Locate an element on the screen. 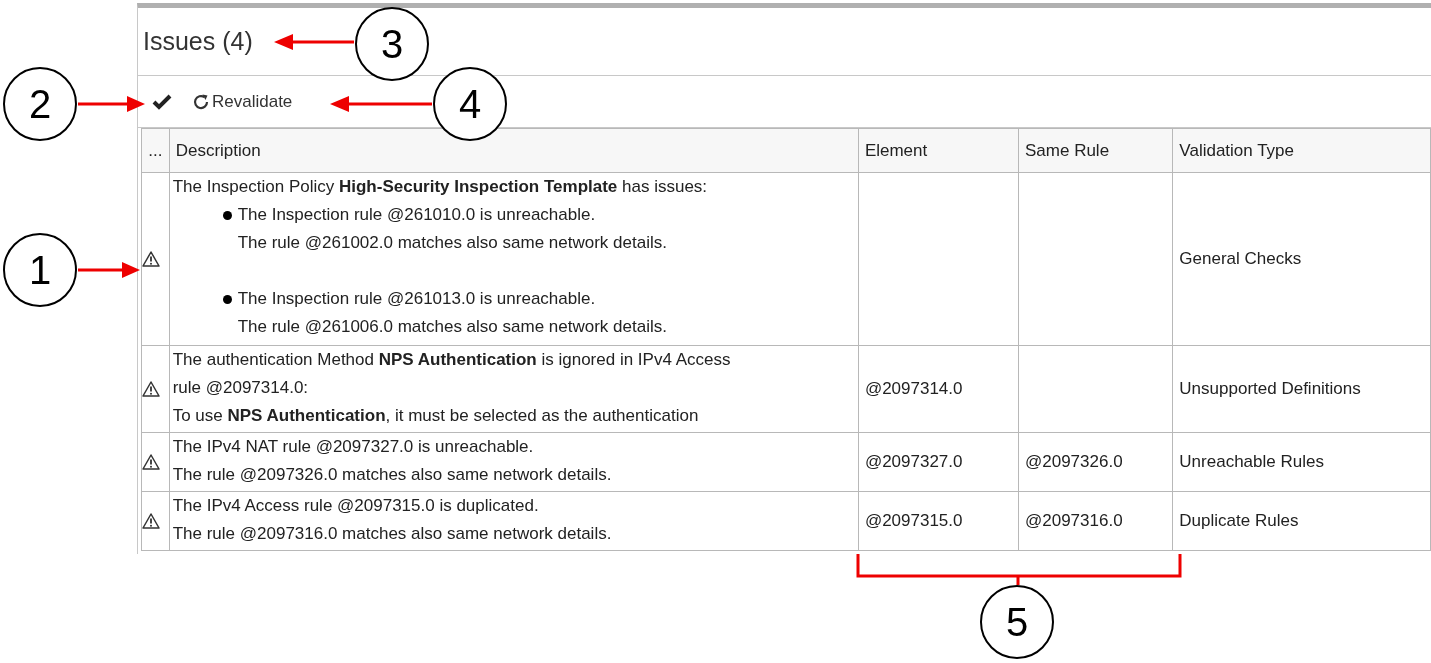 This screenshot has width=1431, height=663. column-header: Description is located at coordinates (514, 150).